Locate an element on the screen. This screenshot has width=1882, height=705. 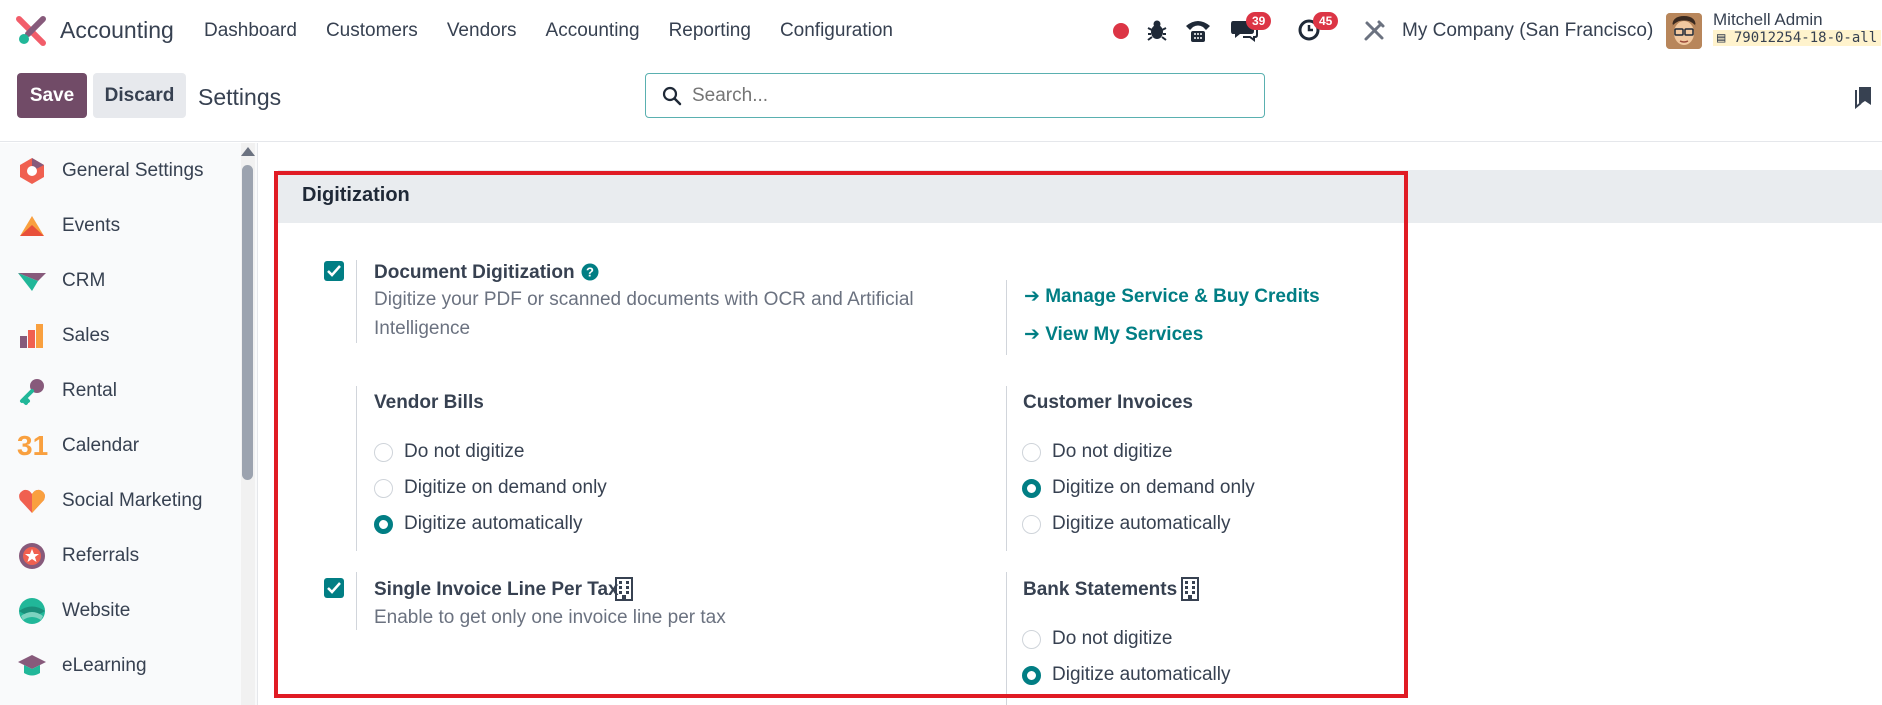
view-services-label: View My Services is located at coordinates (1124, 334).